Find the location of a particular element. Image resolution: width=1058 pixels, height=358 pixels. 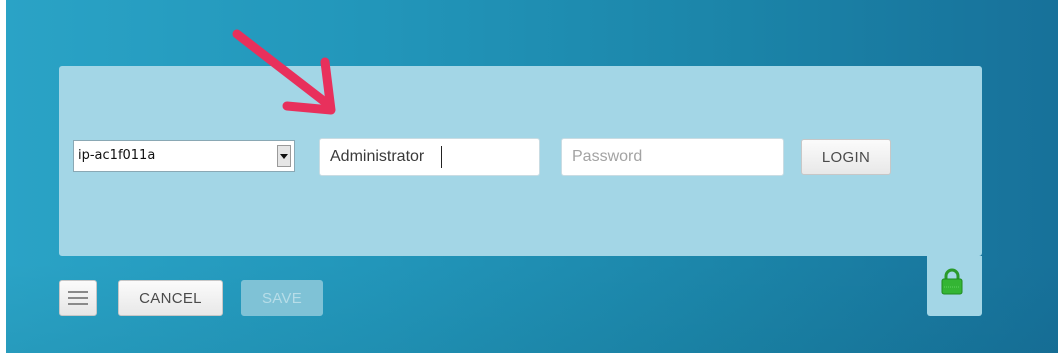

cancel-button: CANCEL is located at coordinates (170, 298).